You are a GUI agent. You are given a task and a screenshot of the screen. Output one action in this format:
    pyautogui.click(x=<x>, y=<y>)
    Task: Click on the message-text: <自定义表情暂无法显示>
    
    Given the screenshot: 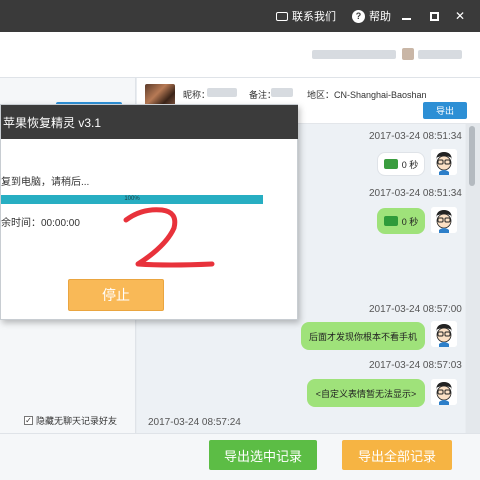 What is the action you would take?
    pyautogui.click(x=366, y=393)
    